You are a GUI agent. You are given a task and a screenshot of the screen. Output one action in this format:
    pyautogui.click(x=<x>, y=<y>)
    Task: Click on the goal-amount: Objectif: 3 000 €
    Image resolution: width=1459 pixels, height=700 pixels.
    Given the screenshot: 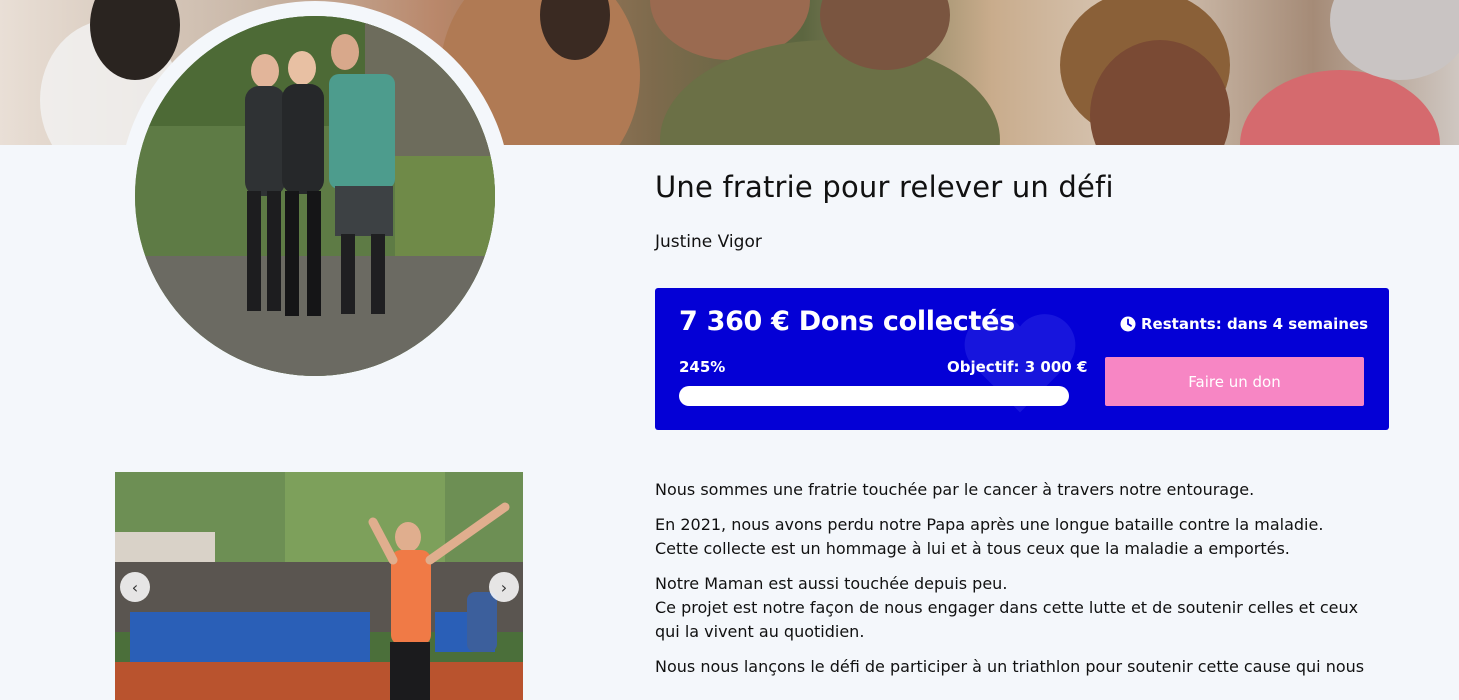 What is the action you would take?
    pyautogui.click(x=1017, y=367)
    